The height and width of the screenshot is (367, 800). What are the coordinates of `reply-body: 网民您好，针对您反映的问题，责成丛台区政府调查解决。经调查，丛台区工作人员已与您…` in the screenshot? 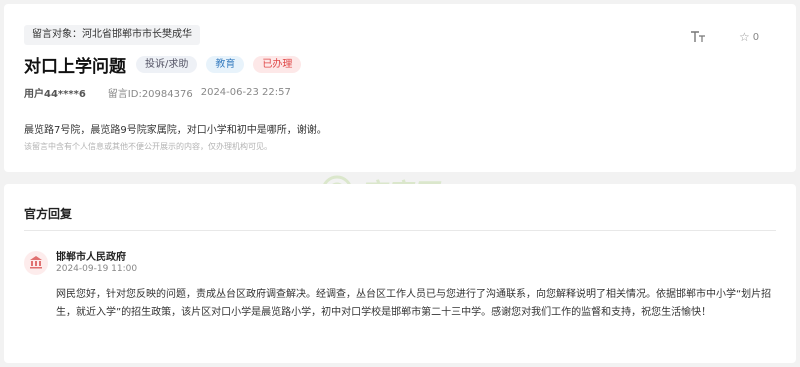 It's located at (414, 303).